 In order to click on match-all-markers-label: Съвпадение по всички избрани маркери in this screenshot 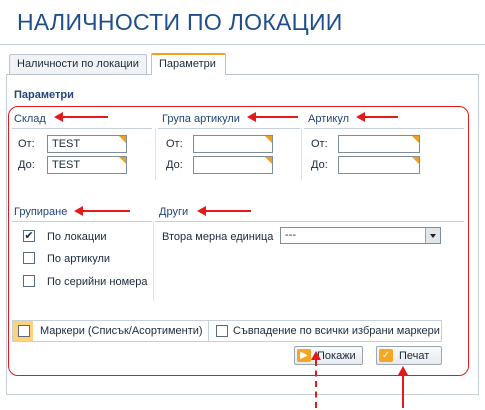, I will do `click(336, 331)`.